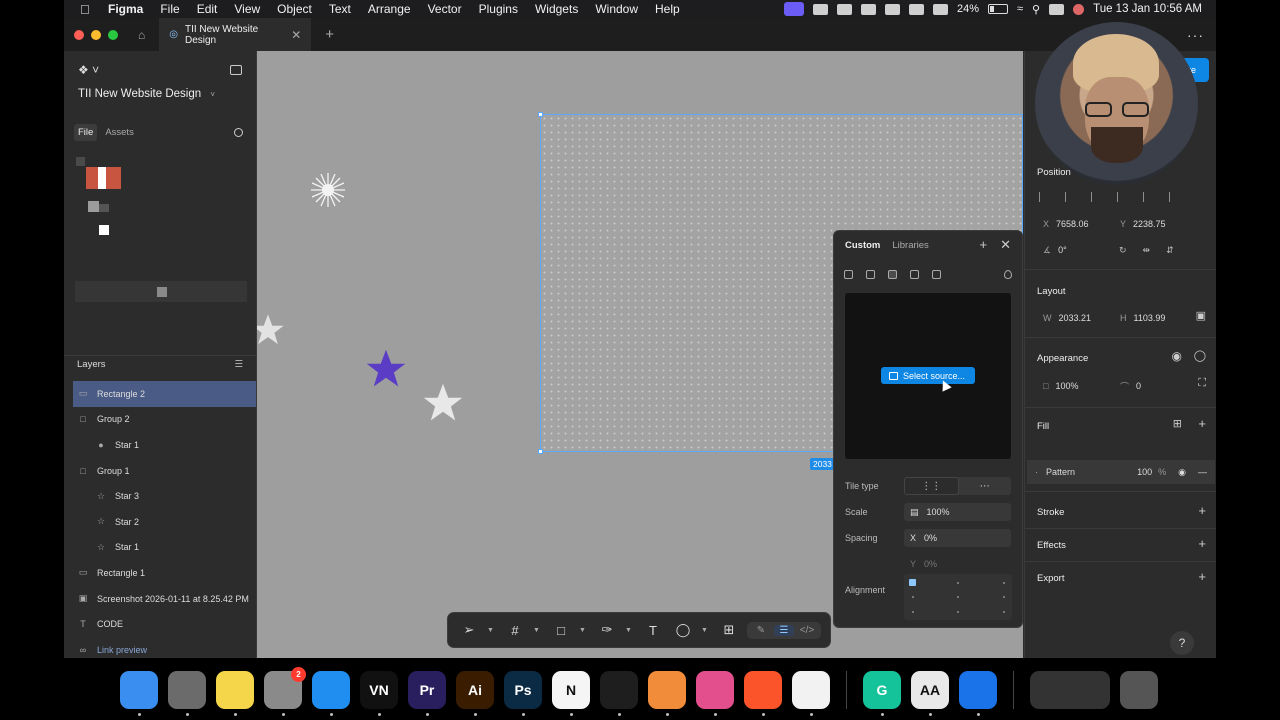 This screenshot has height=720, width=1280. Describe the element at coordinates (1177, 423) in the screenshot. I see `styles-icon: ⊞` at that location.